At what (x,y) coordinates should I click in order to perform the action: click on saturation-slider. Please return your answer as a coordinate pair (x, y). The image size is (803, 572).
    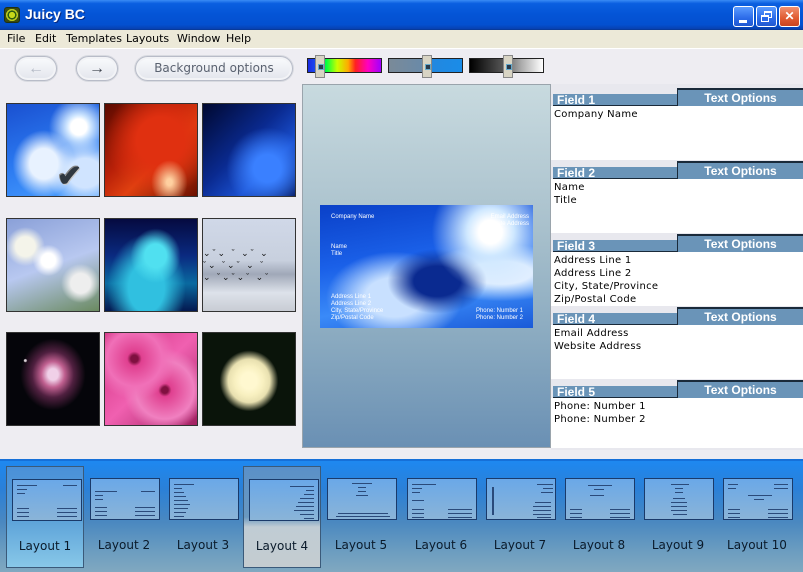
    Looking at the image, I should click on (425, 66).